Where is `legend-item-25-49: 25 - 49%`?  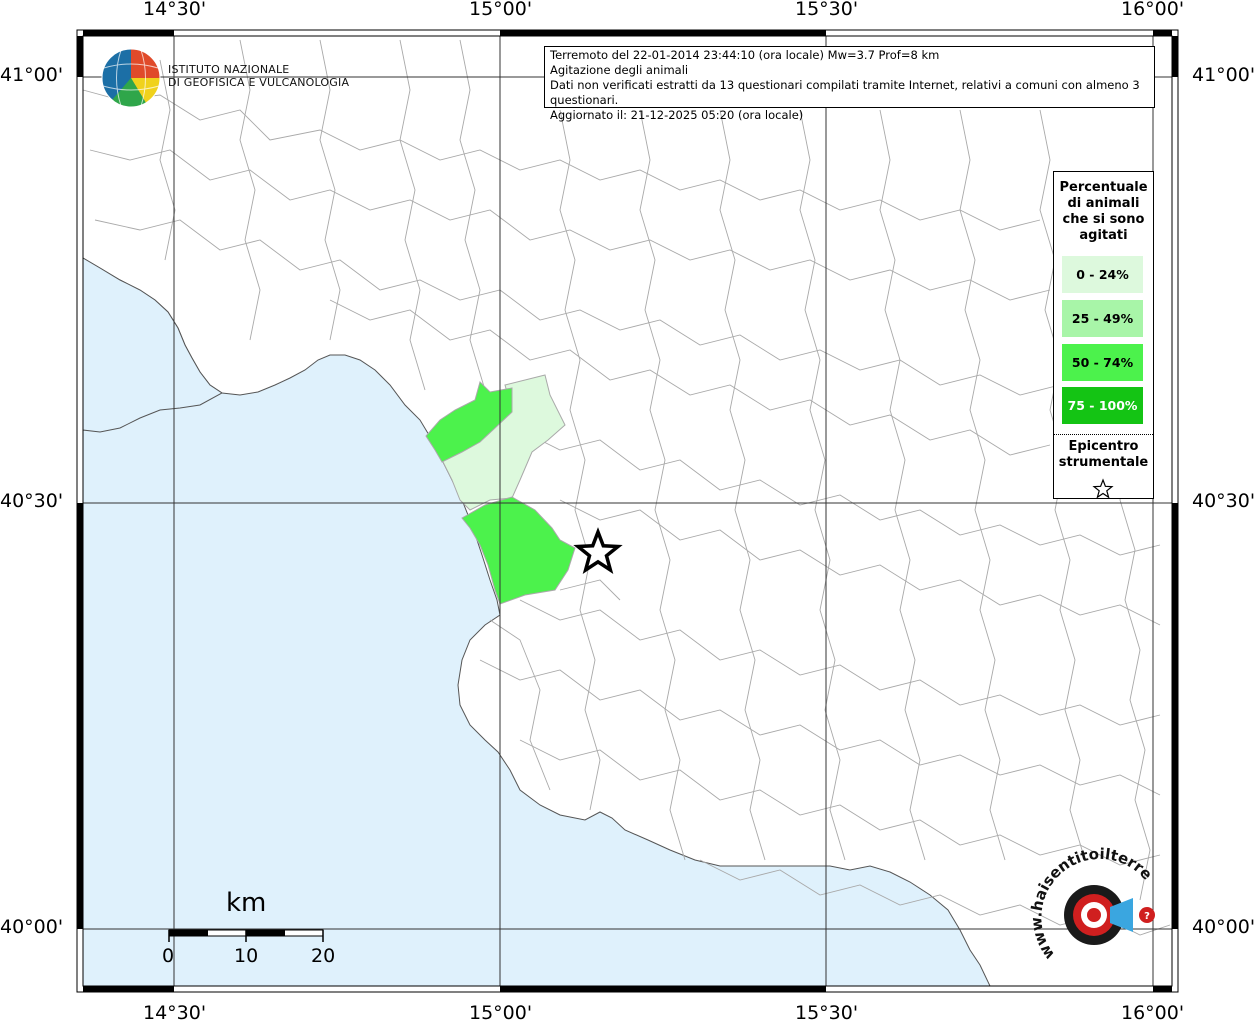 legend-item-25-49: 25 - 49% is located at coordinates (1102, 318).